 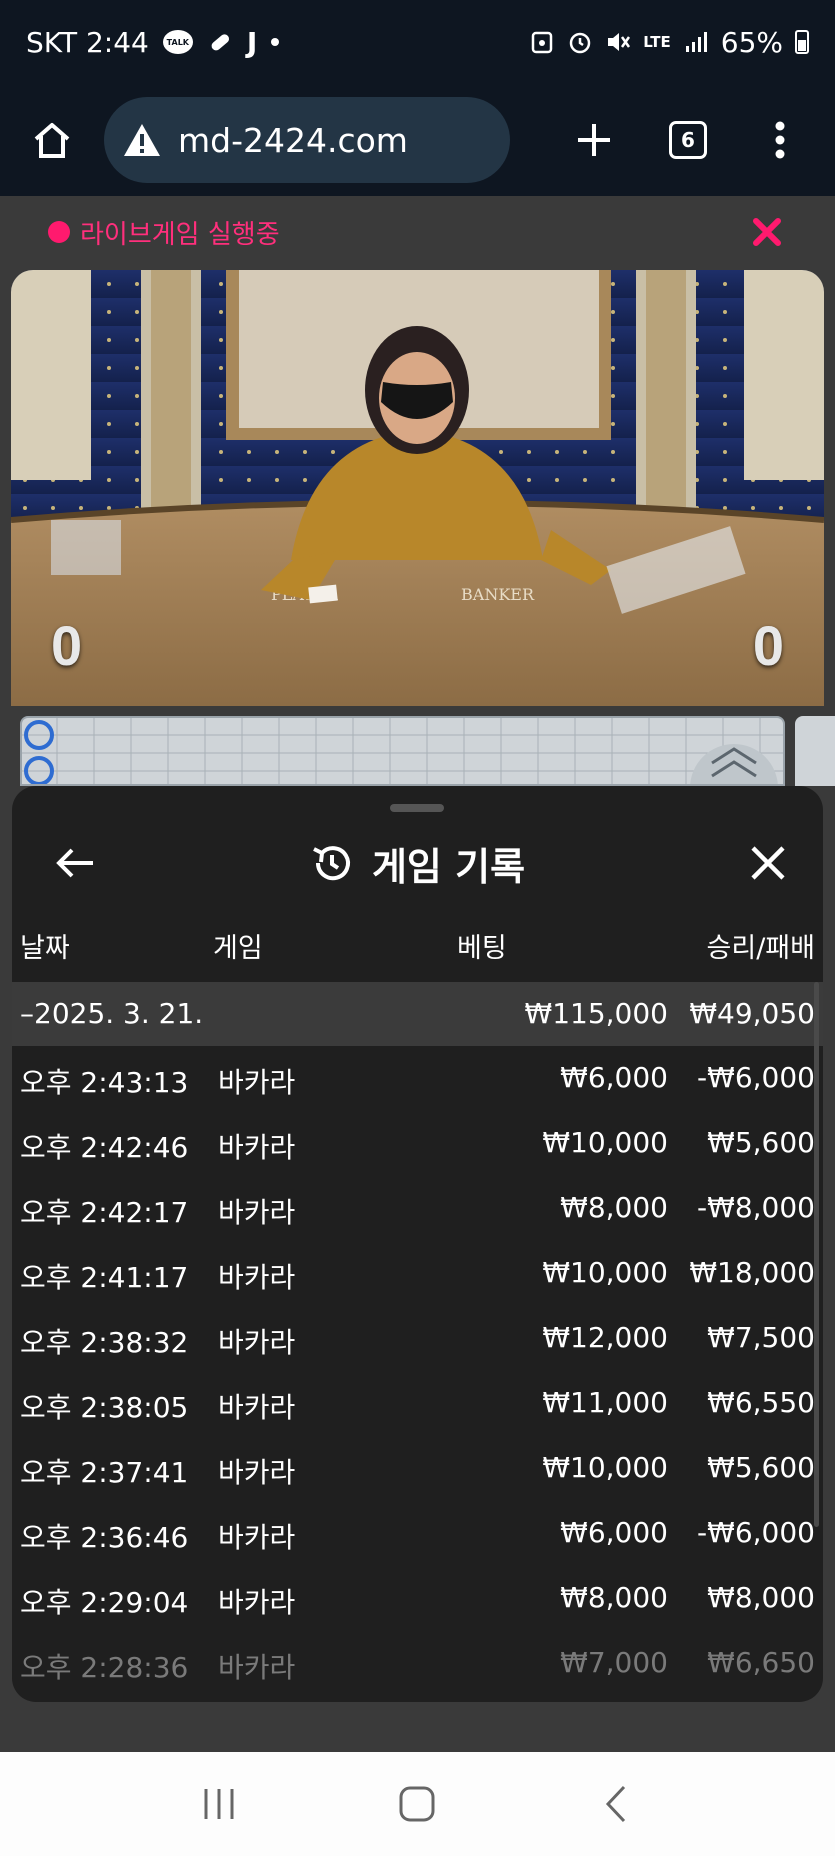 I want to click on browser-toolbar: md-2424.com 6, so click(x=417, y=140).